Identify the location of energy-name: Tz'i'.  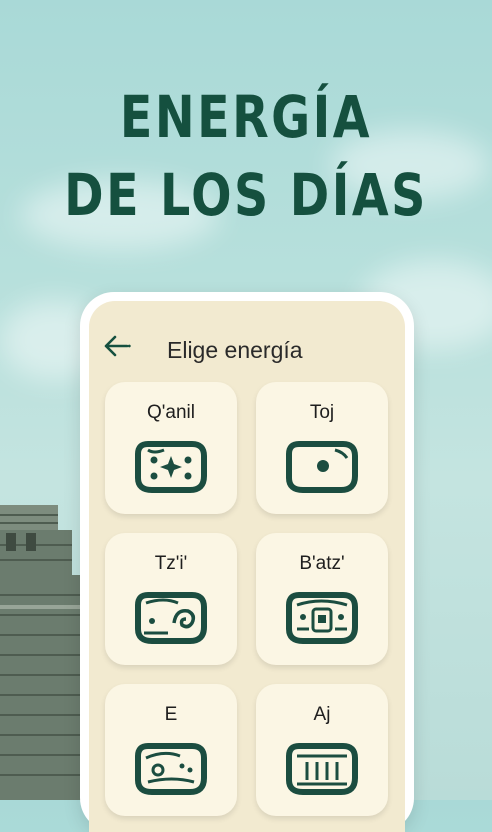
(171, 563).